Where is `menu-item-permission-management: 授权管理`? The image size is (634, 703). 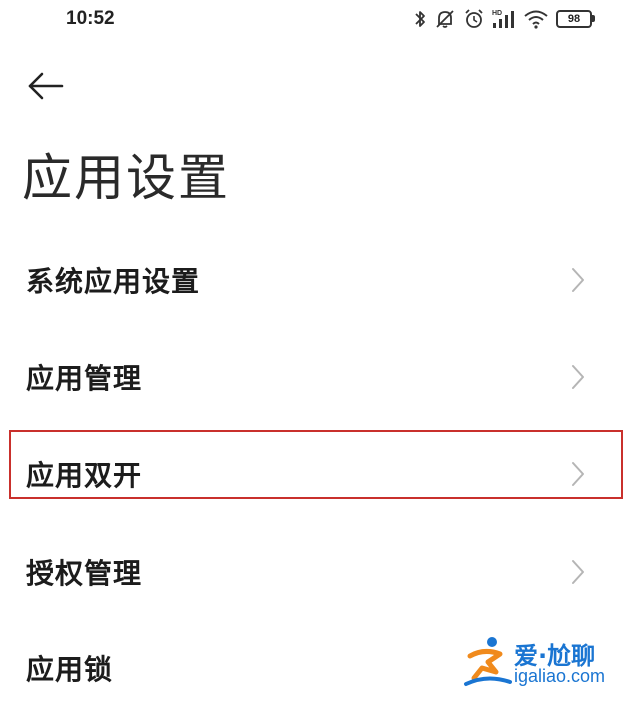 menu-item-permission-management: 授权管理 is located at coordinates (317, 572).